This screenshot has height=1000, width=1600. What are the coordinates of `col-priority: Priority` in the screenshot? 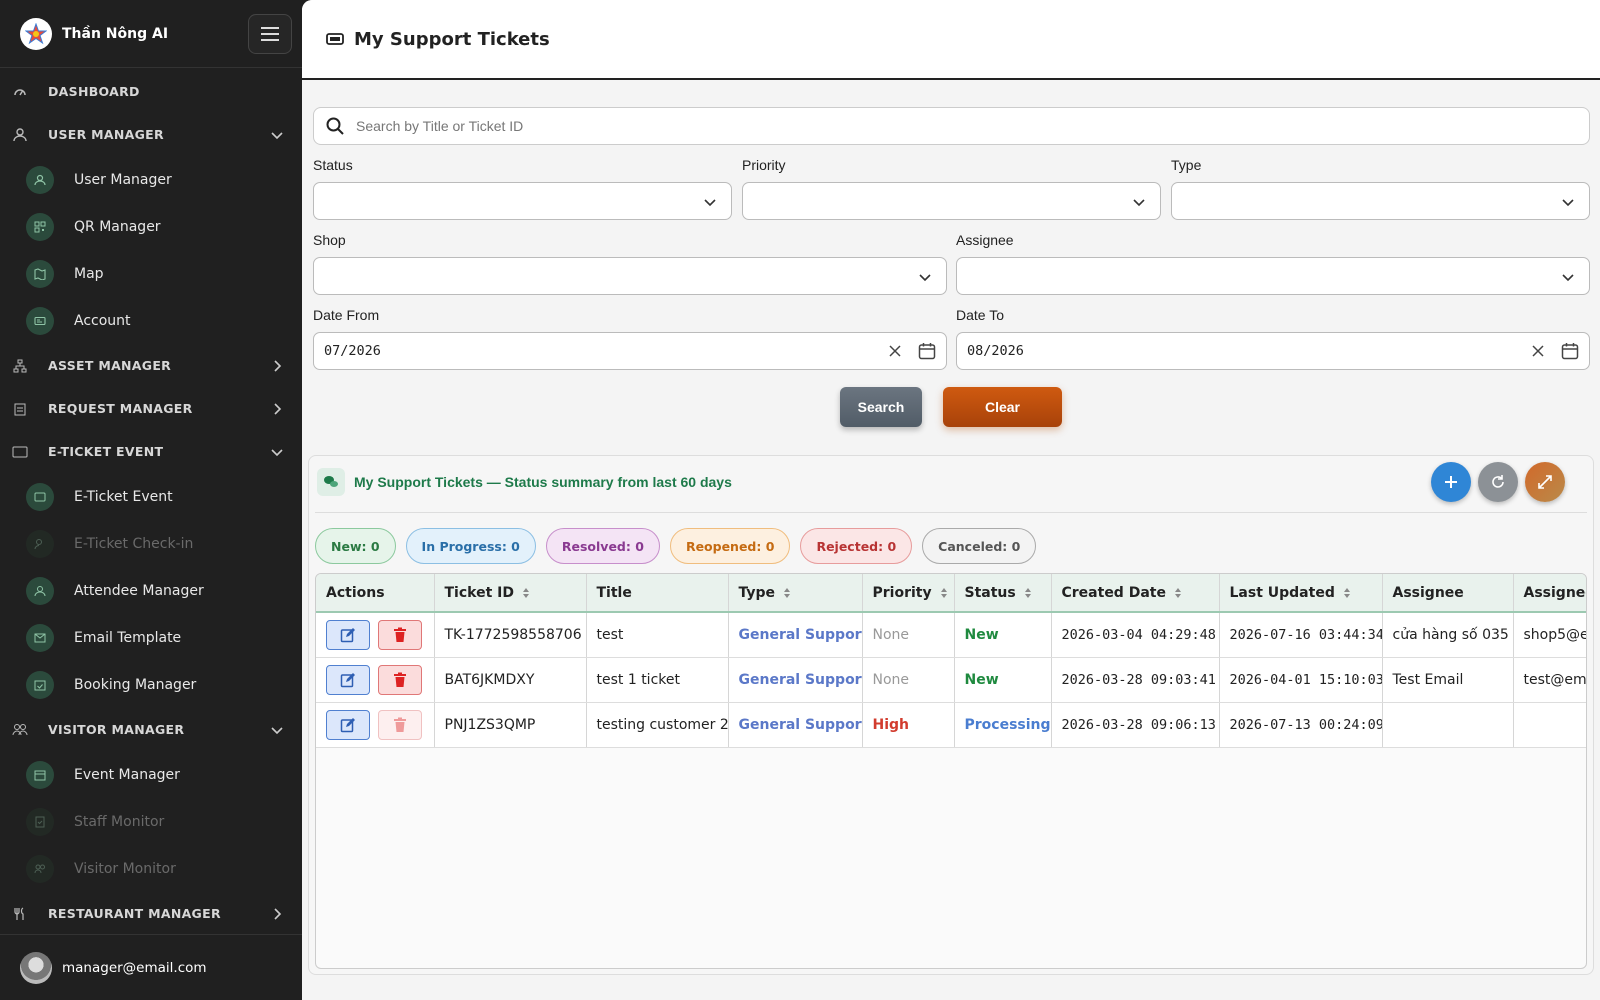 It's located at (908, 593).